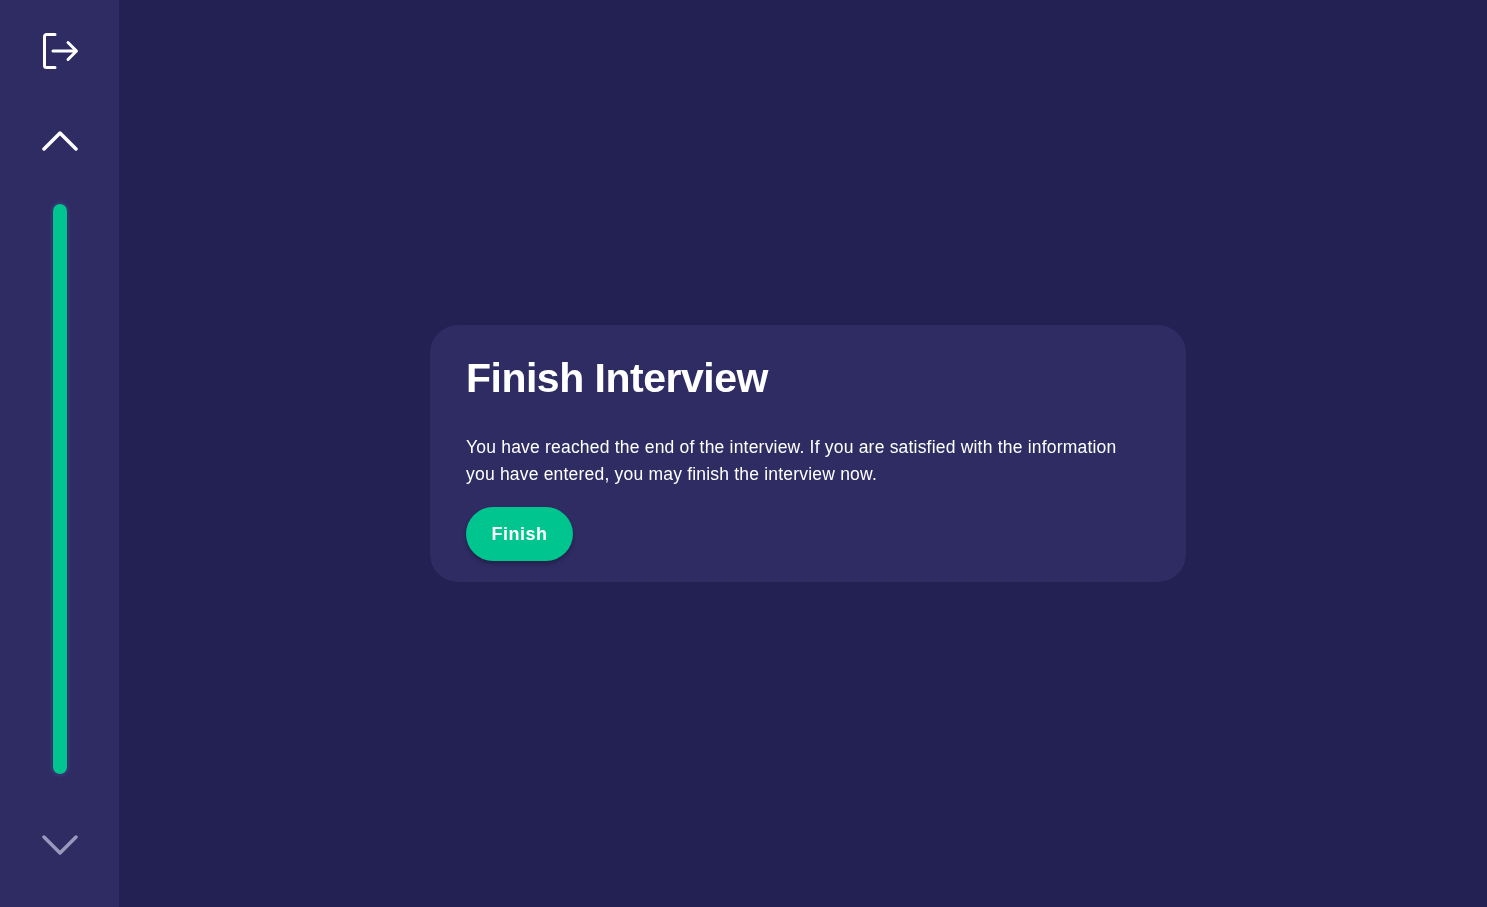  Describe the element at coordinates (792, 461) in the screenshot. I see `card-text: You have reached the end of the interview. If you are satisfied with the information you have entered, you may finish the interview now.` at that location.